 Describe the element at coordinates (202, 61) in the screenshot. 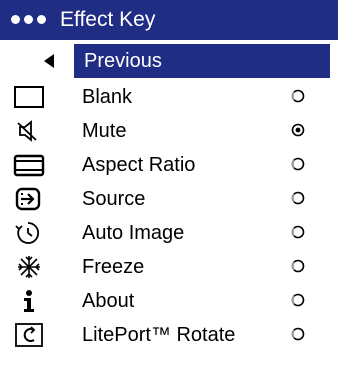

I see `previous-menu-item: Previous` at that location.